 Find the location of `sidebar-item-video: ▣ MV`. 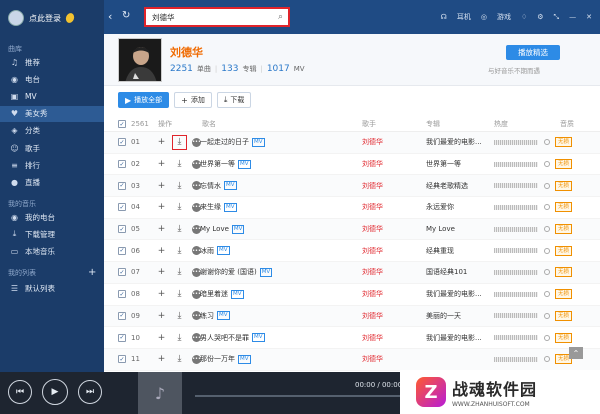

sidebar-item-video: ▣ MV is located at coordinates (52, 96).